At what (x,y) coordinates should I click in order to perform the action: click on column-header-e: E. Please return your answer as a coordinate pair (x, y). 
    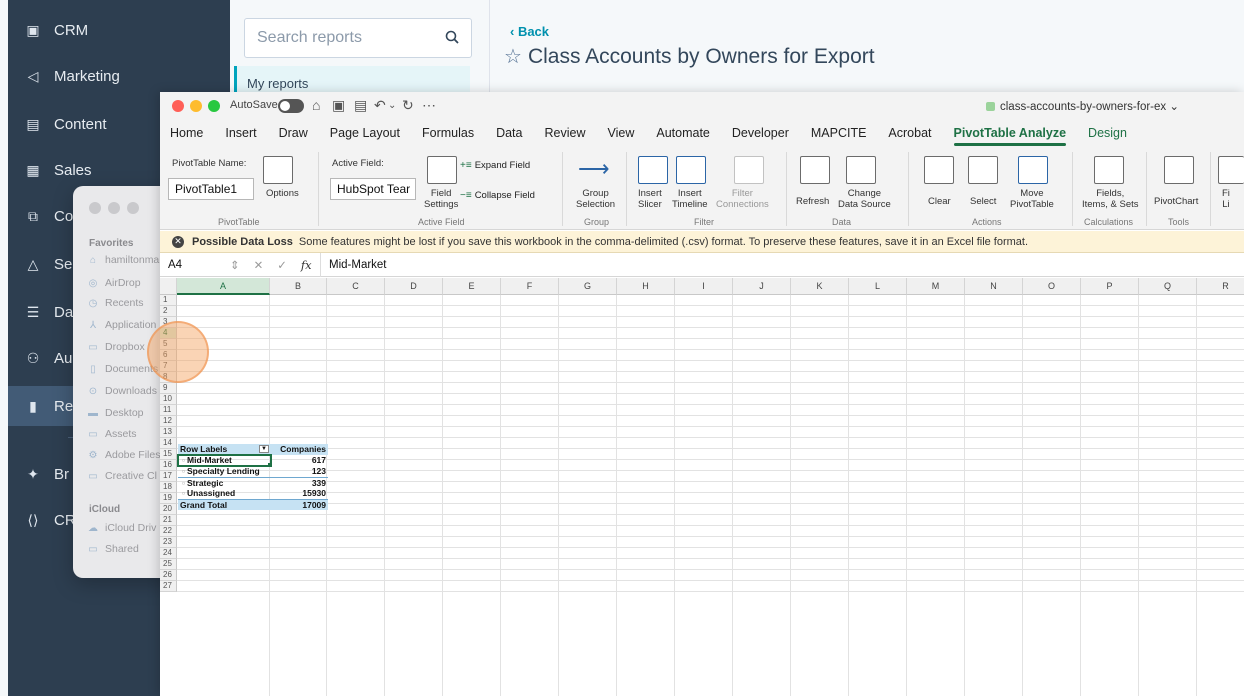
    Looking at the image, I should click on (472, 286).